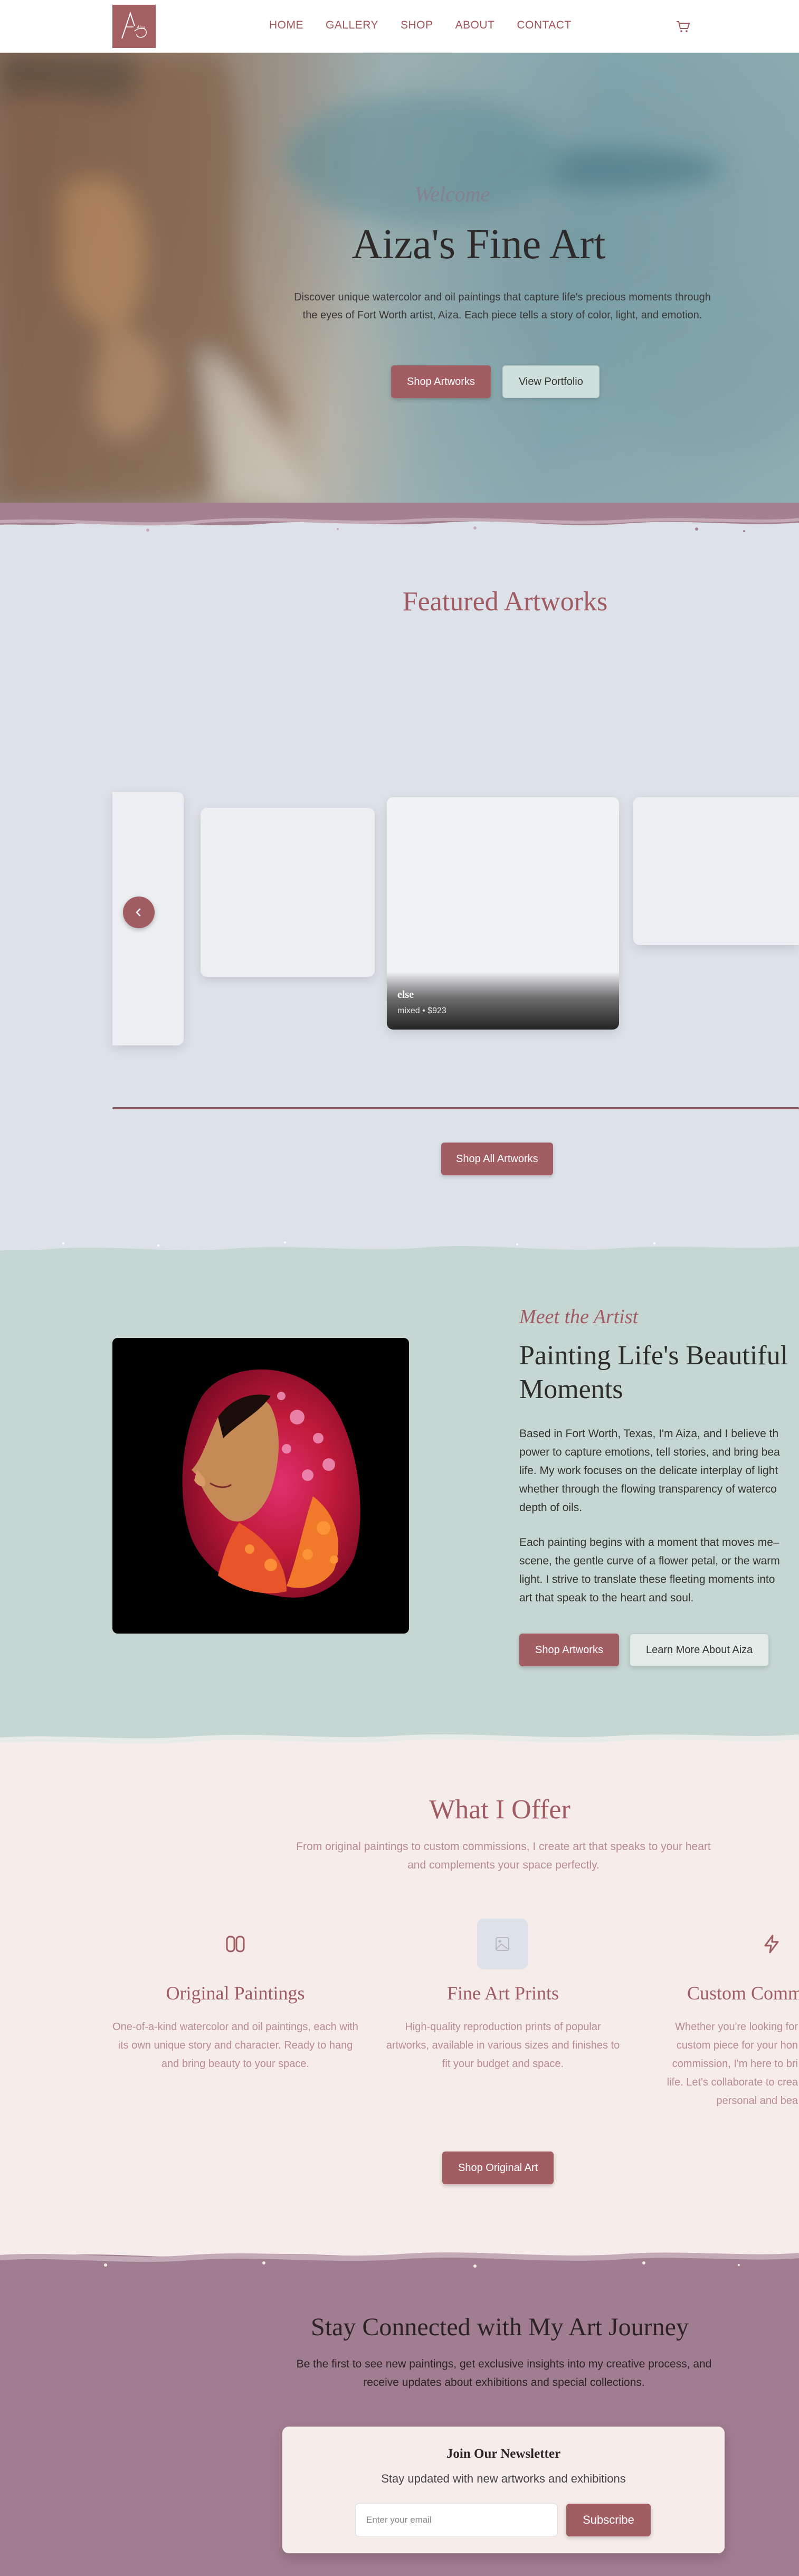  I want to click on artist-eyebrow: Meet the Artist, so click(579, 1317).